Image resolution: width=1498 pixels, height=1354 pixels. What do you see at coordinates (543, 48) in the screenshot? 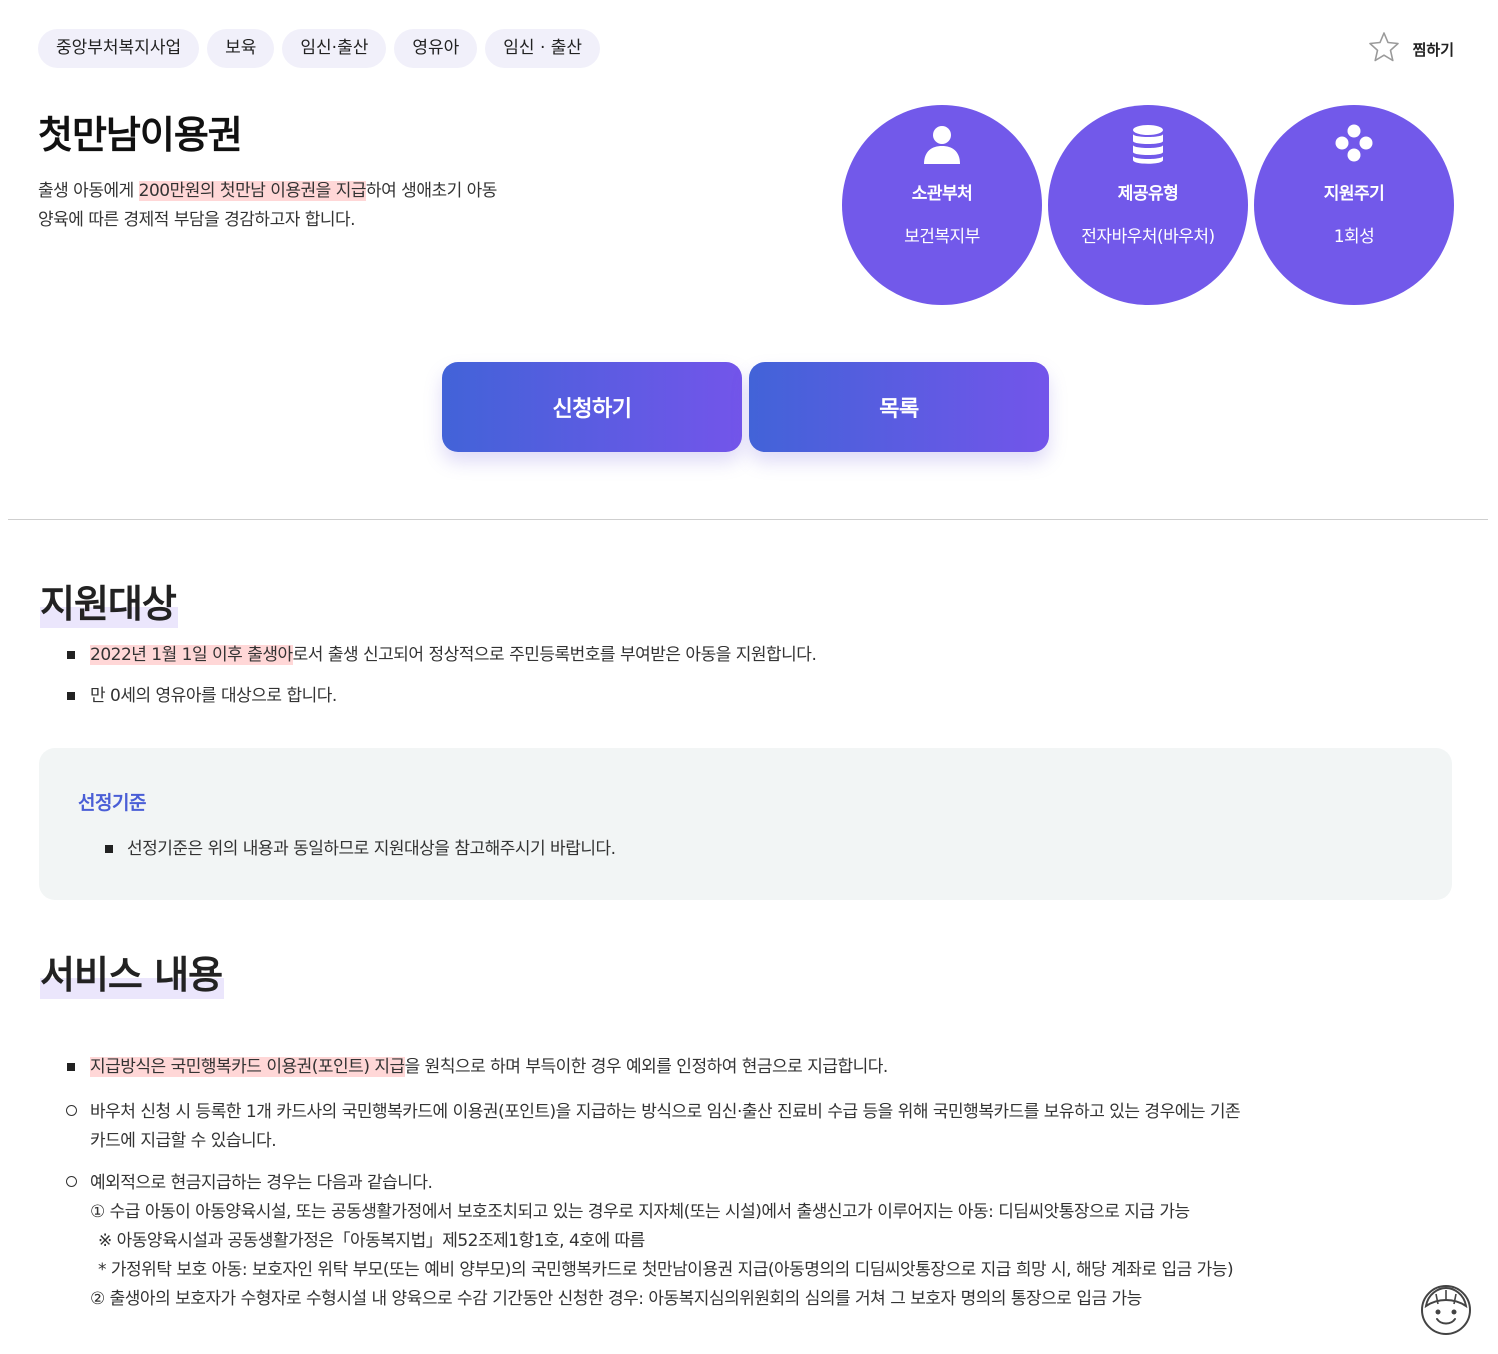
I see `tag-pregnancy-birth-2: 임신 · 출산` at bounding box center [543, 48].